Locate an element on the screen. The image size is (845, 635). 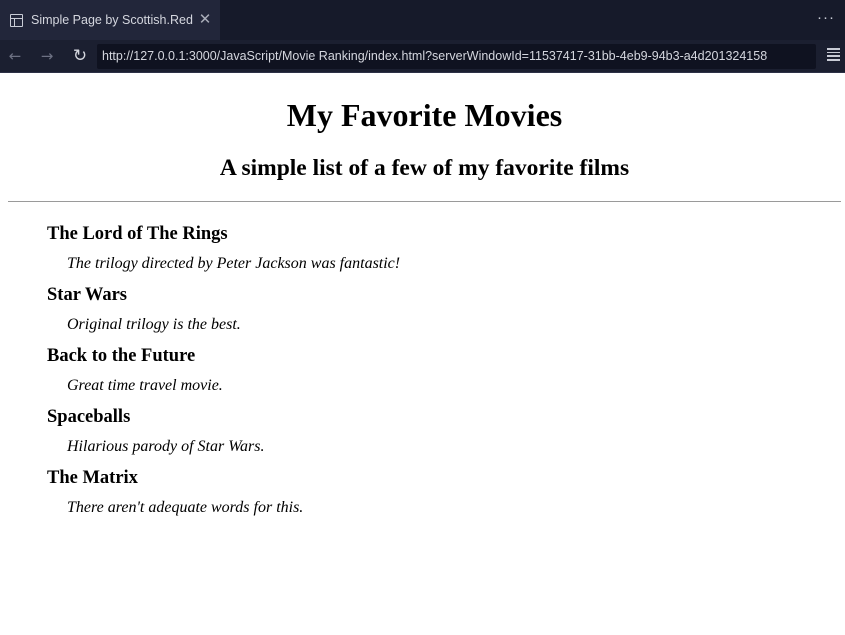
forward-arrow-icon: → is located at coordinates (47, 56).